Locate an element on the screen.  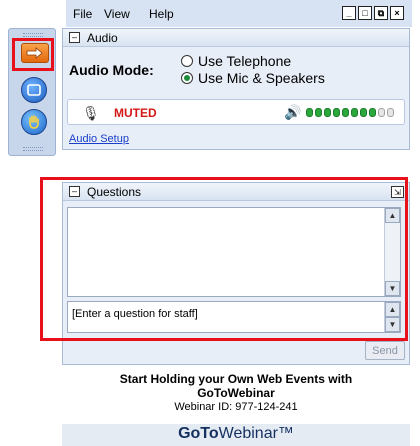
menu-view: View is located at coordinates (117, 14).